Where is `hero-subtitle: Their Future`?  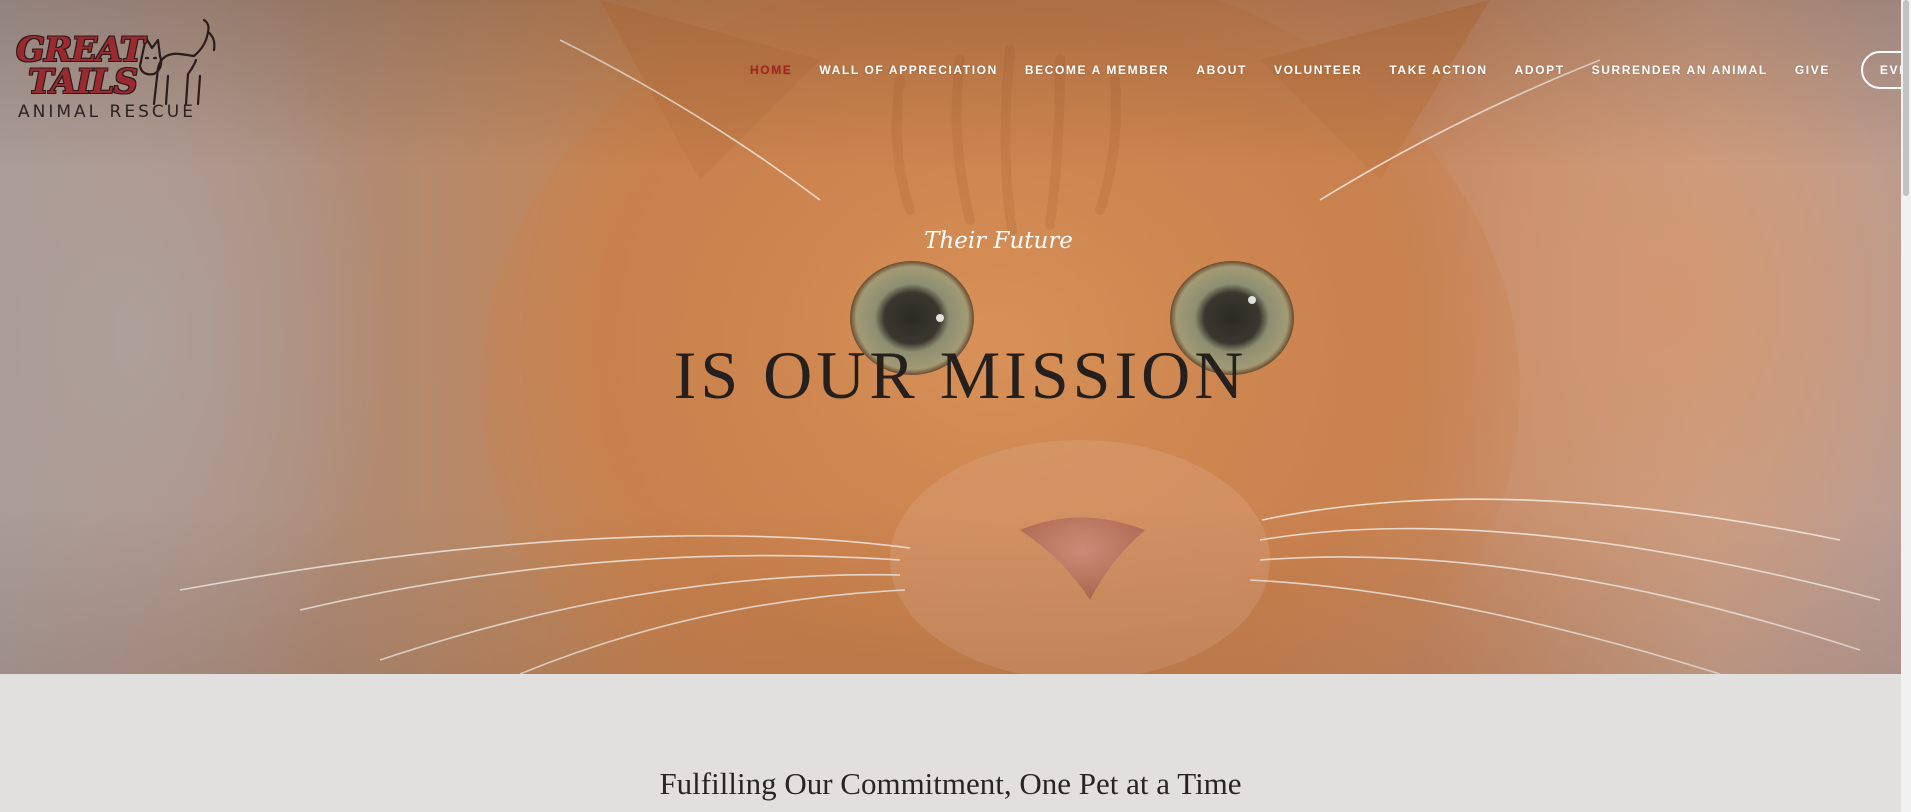
hero-subtitle: Their Future is located at coordinates (950, 241).